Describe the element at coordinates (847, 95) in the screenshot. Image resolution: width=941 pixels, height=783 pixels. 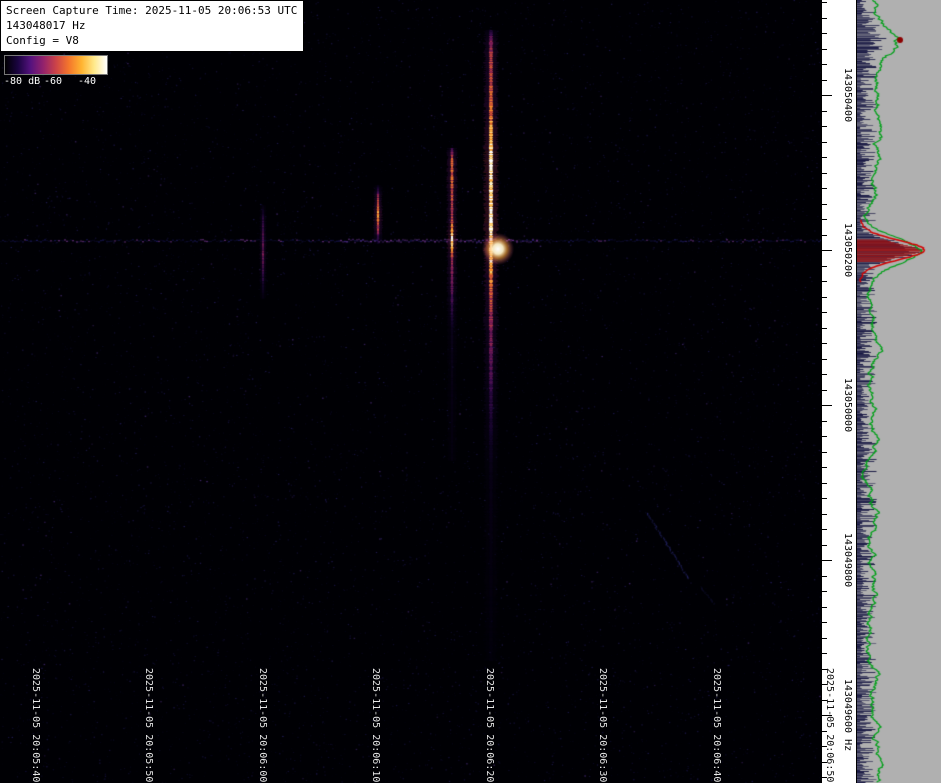
I see `frequency-tick-label: 143050400` at that location.